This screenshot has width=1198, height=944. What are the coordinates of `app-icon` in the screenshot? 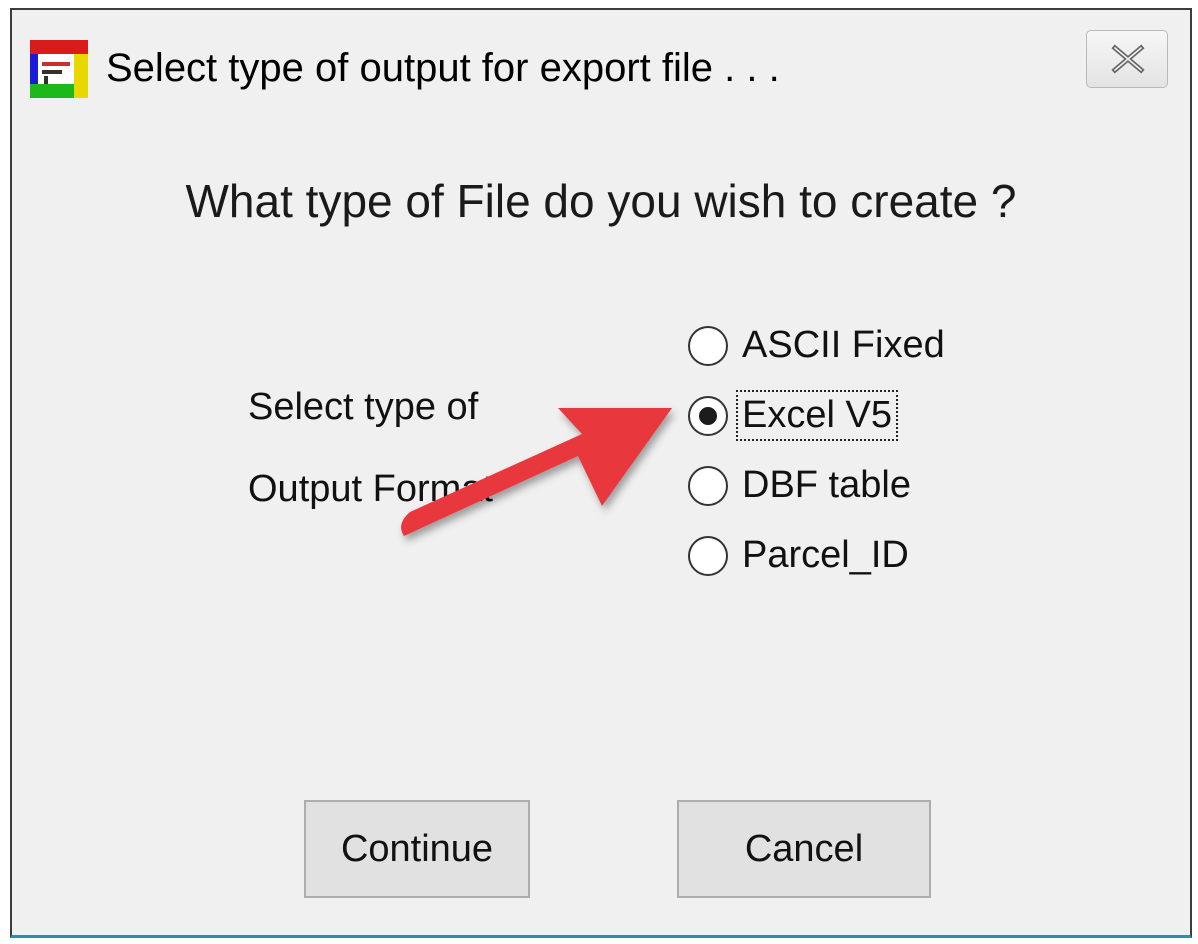 It's located at (59, 69).